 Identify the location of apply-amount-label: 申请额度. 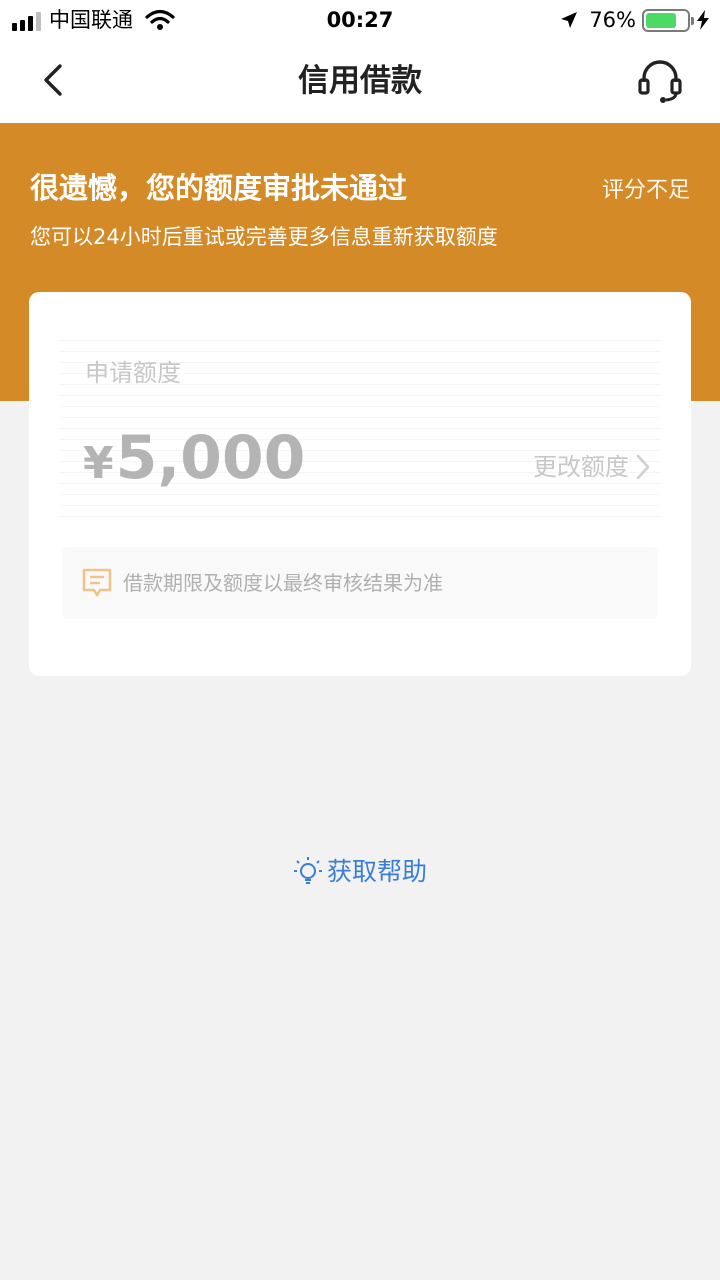
(133, 373).